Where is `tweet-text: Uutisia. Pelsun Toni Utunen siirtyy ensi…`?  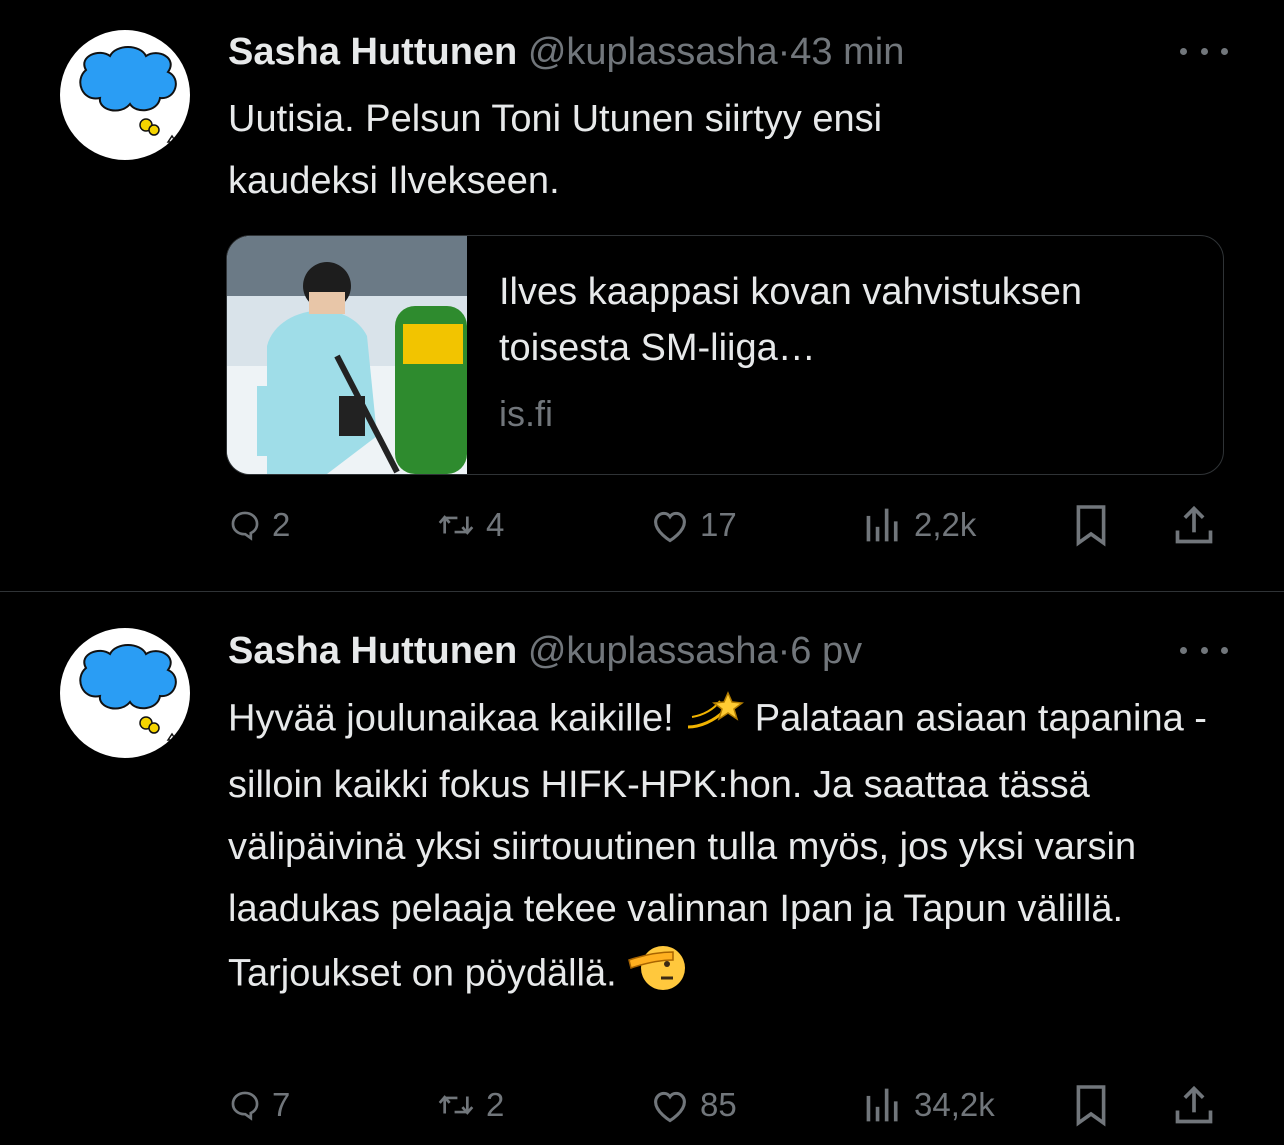
tweet-text: Uutisia. Pelsun Toni Utunen siirtyy ensi… is located at coordinates (555, 150).